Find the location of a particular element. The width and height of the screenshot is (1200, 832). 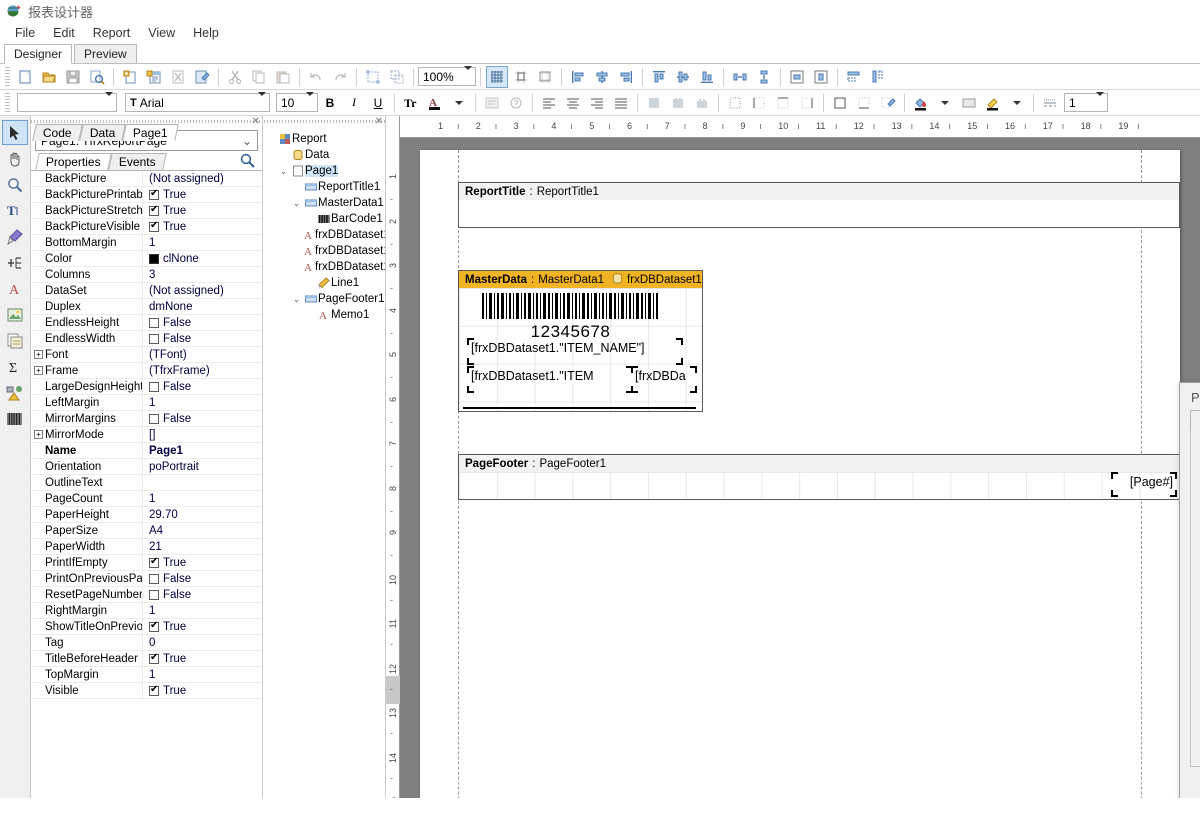

font-size-combo: 10 is located at coordinates (297, 101).